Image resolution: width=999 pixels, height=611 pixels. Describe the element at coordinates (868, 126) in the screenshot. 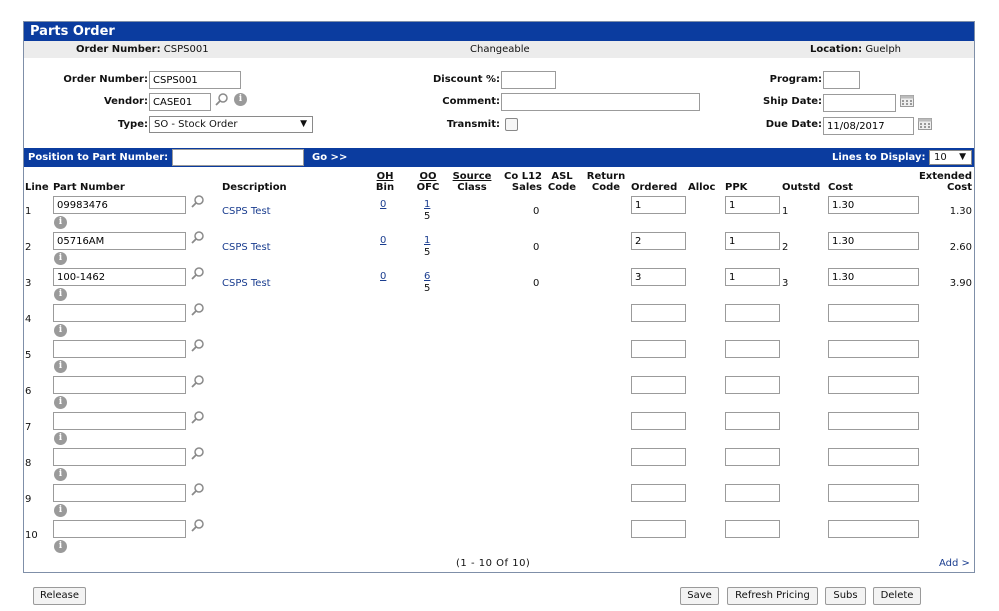

I see `due-date-field` at that location.